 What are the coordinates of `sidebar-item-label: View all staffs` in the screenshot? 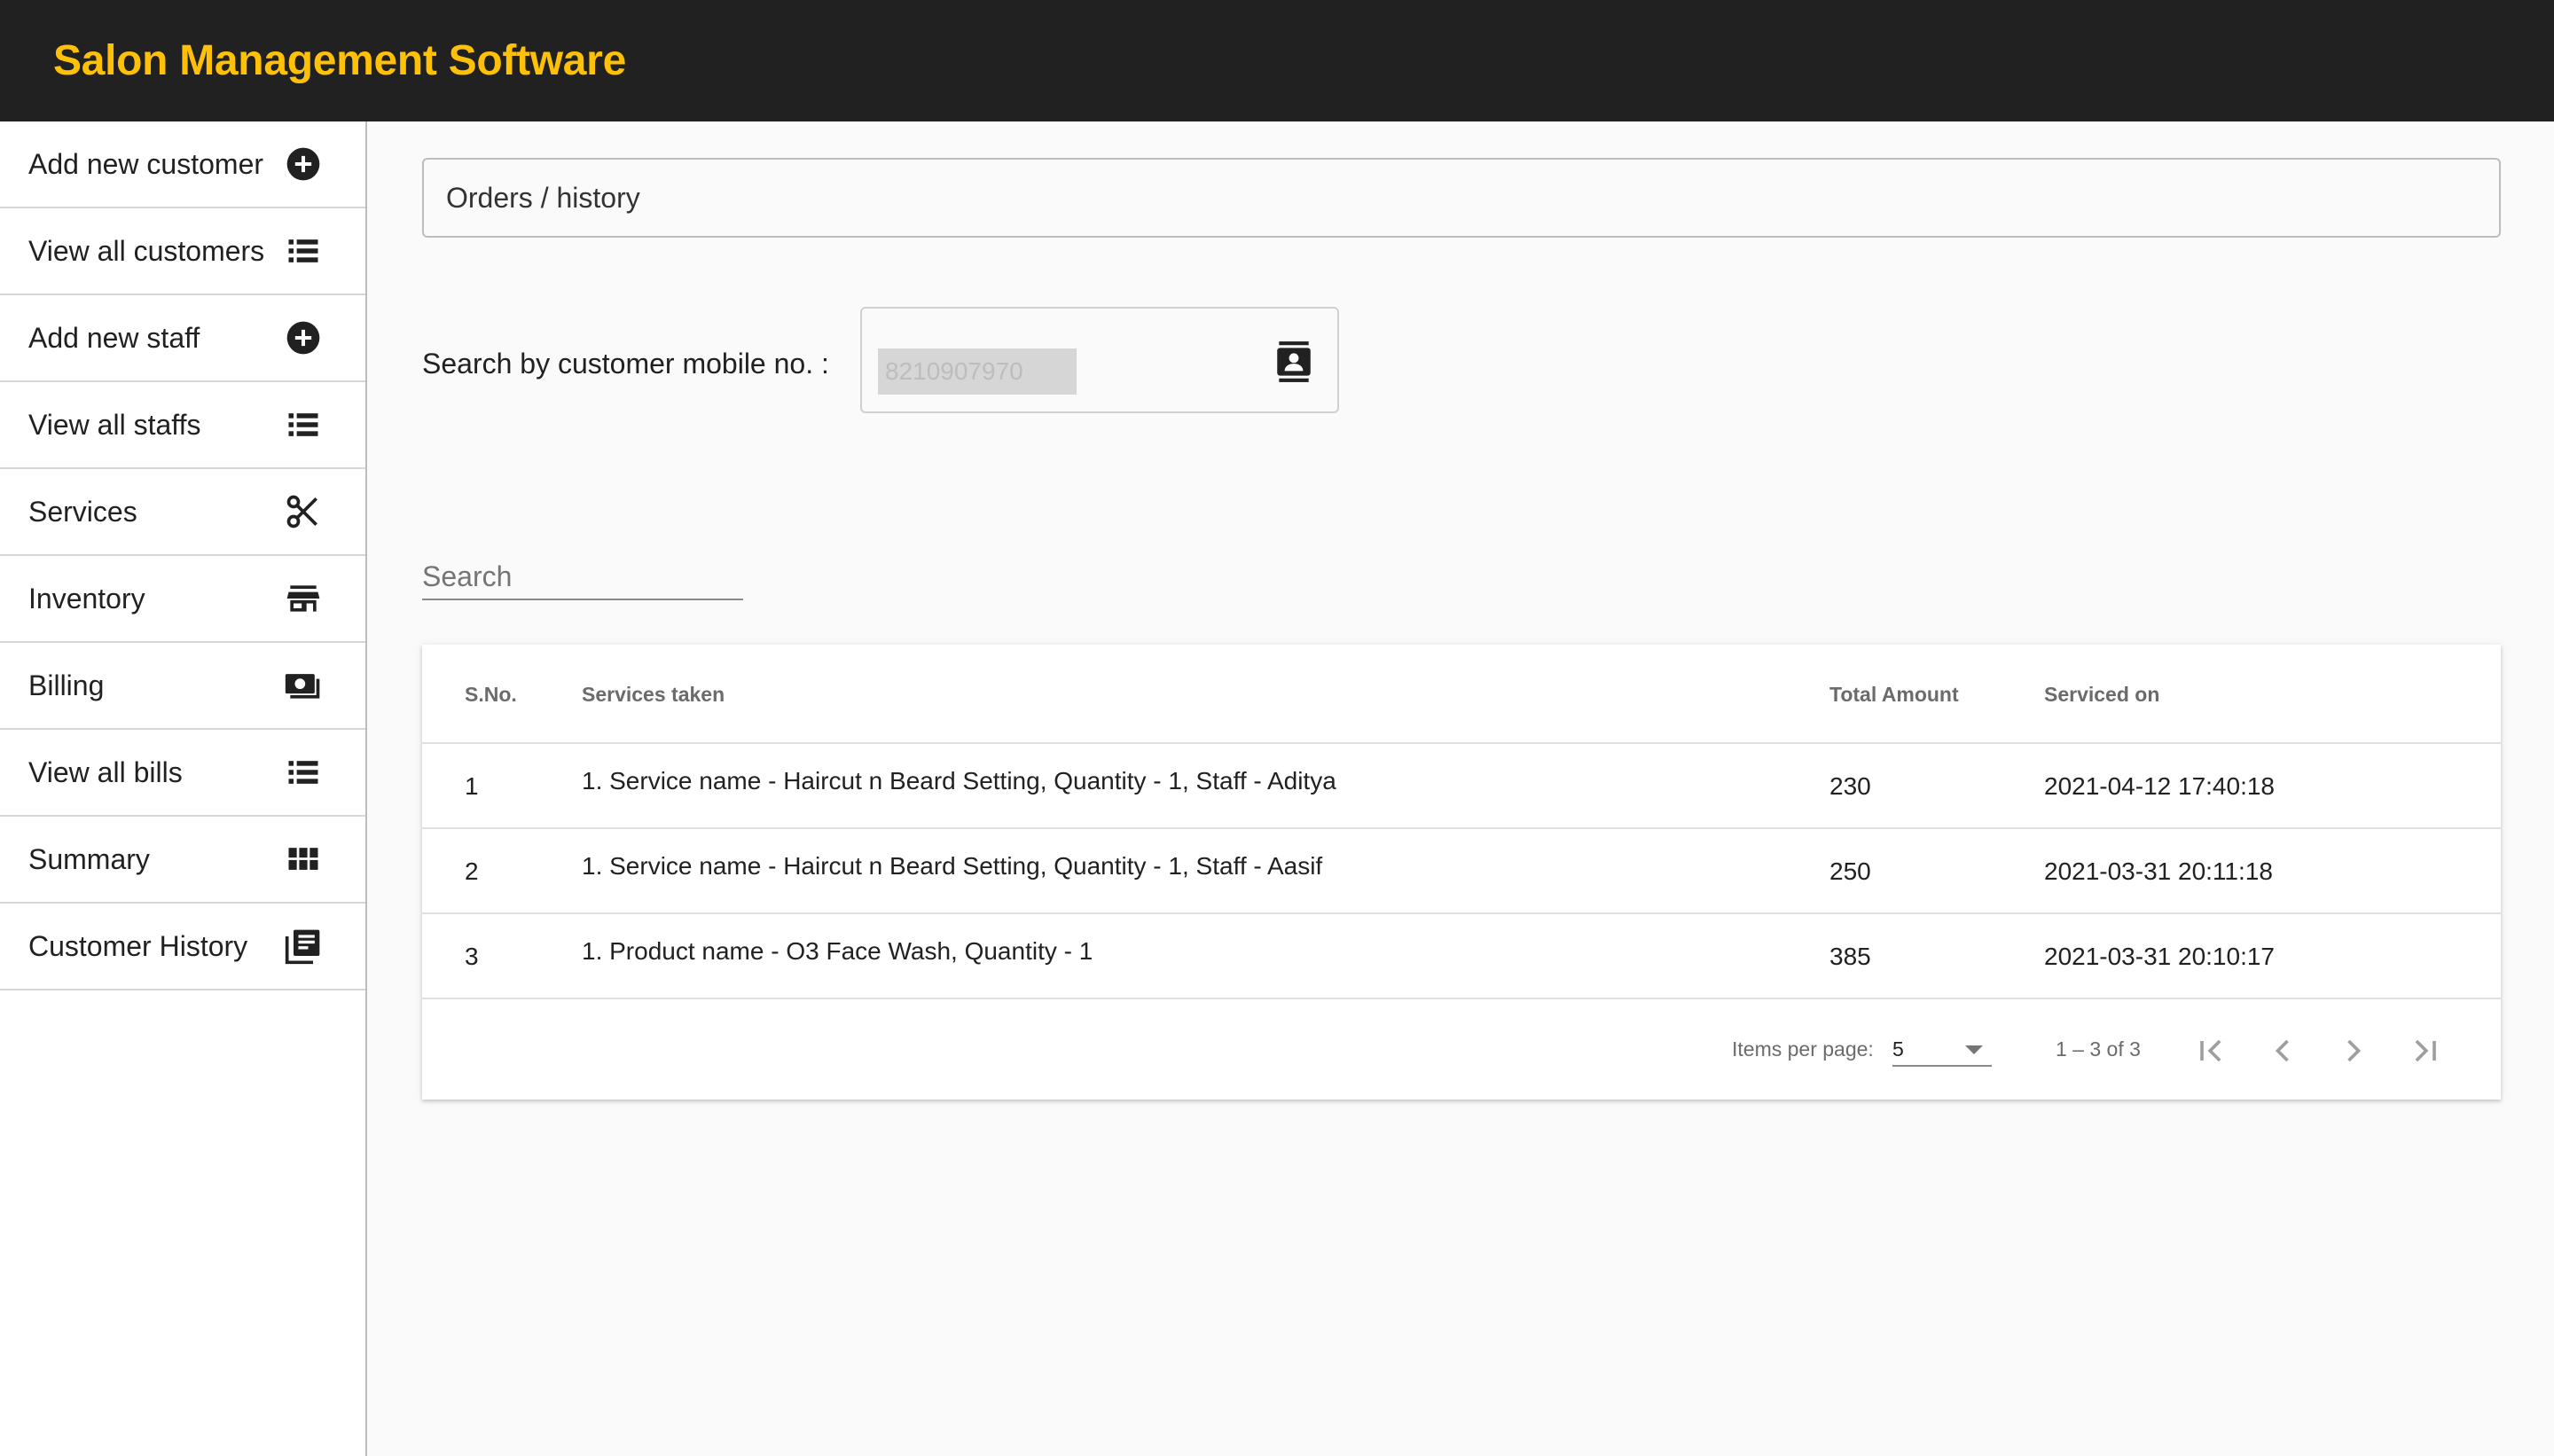 It's located at (114, 424).